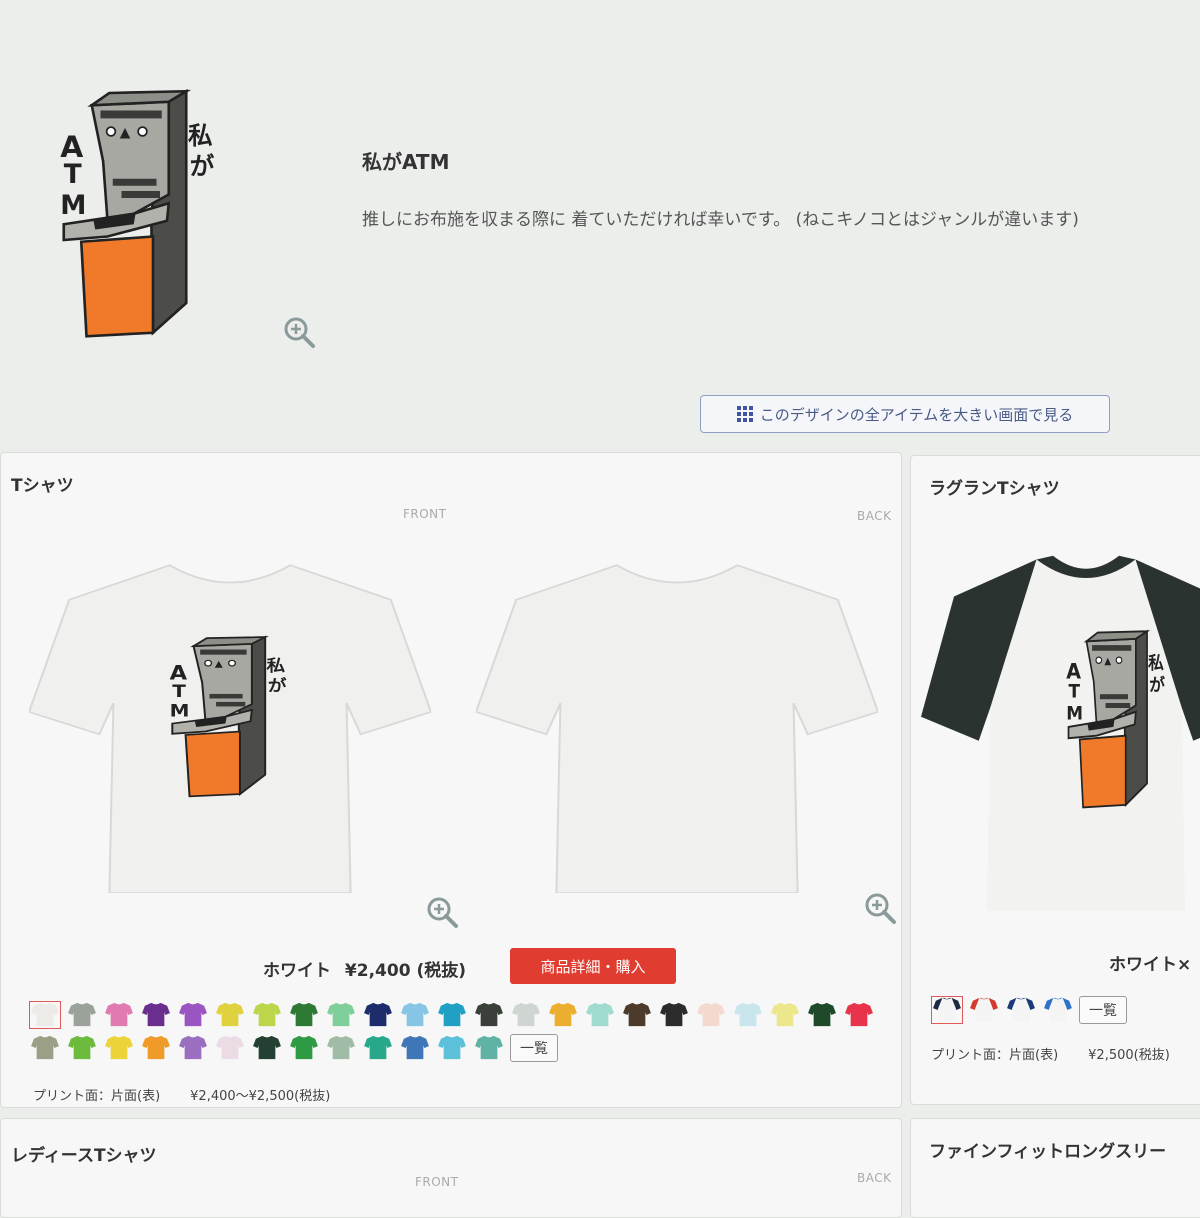  I want to click on product-panel-finefit: ファインフィットロングスリー, so click(1055, 1168).